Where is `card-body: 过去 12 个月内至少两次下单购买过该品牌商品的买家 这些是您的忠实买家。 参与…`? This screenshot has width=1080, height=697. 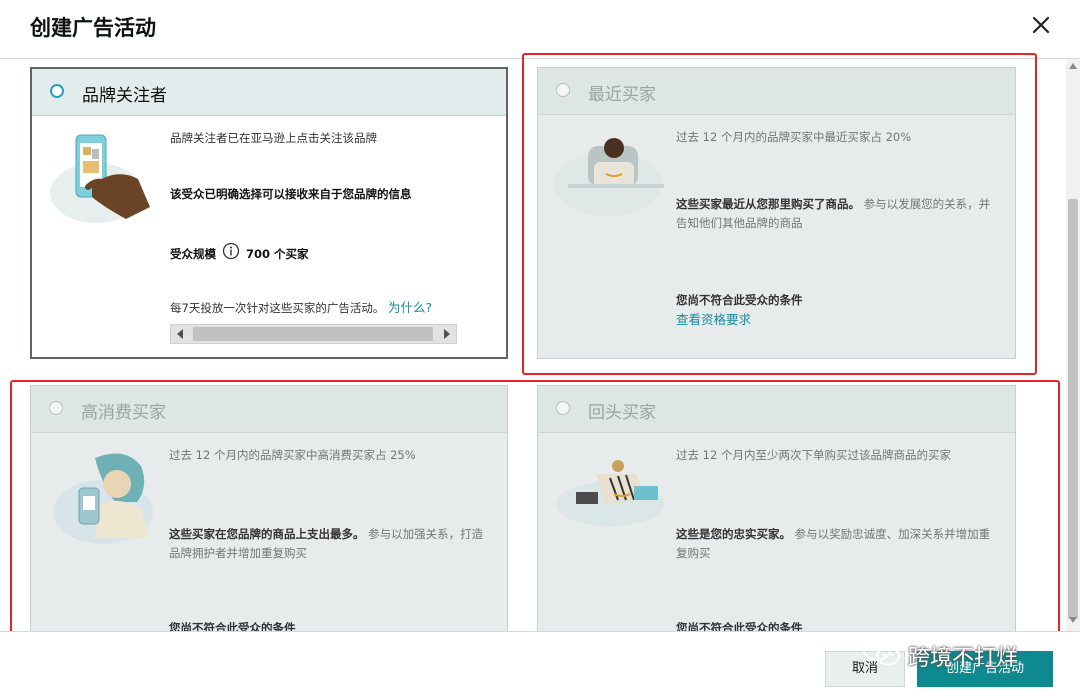
card-body: 过去 12 个月内至少两次下单购买过该品牌商品的买家 这些是您的忠实买家。 参与… is located at coordinates (834, 538).